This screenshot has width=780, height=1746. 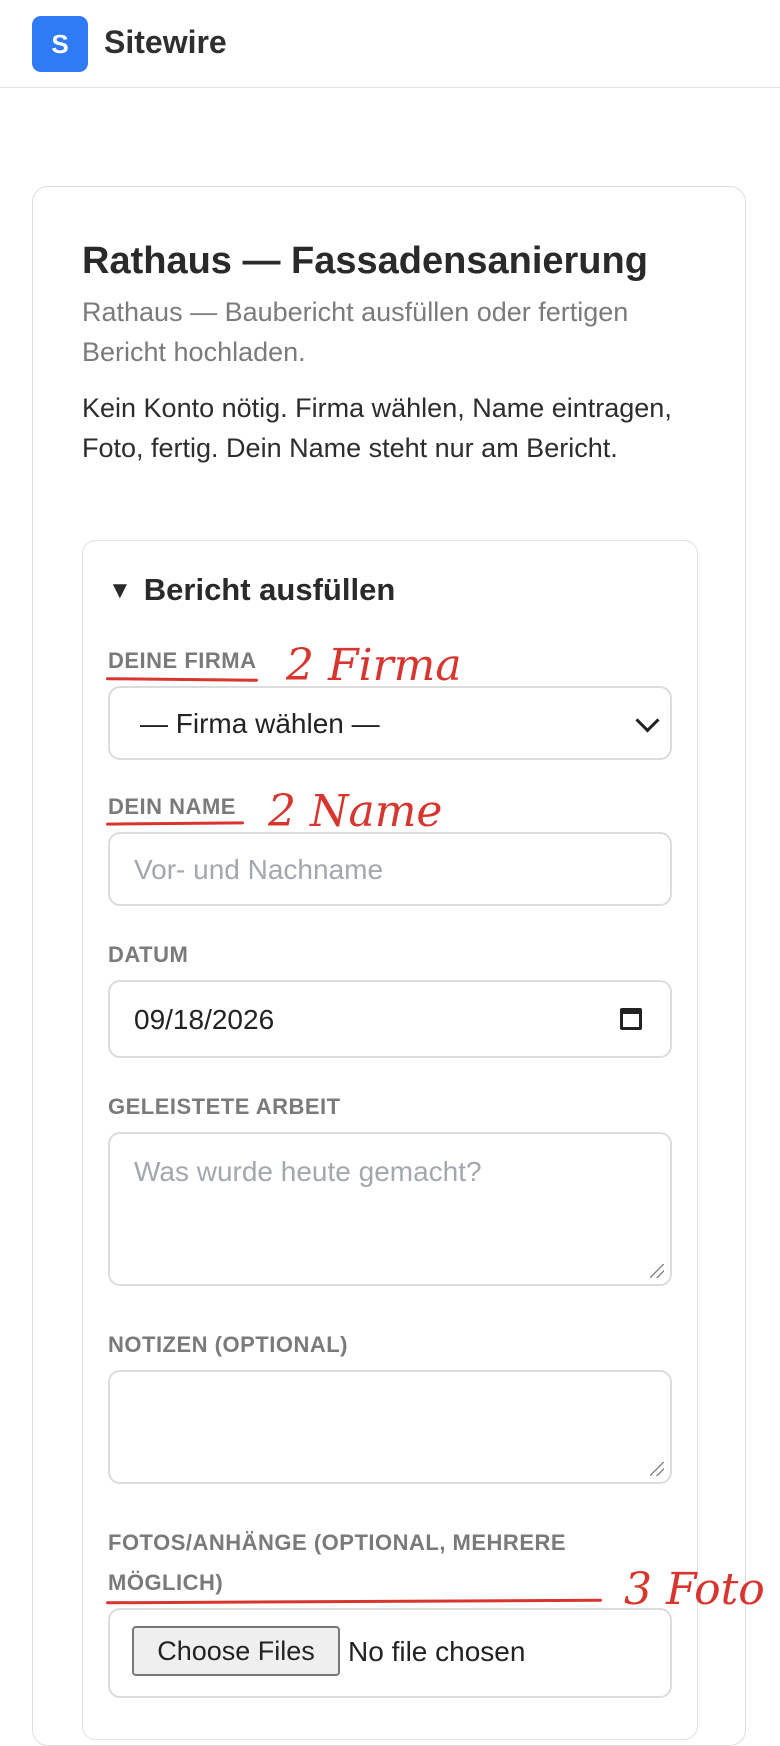 What do you see at coordinates (224, 1106) in the screenshot?
I see `work-label: GELEISTETE ARBEIT` at bounding box center [224, 1106].